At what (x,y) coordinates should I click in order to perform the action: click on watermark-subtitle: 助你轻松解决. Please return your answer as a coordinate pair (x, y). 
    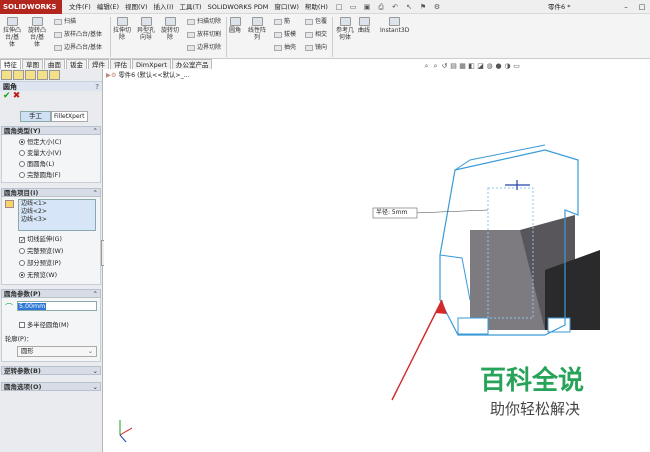
    Looking at the image, I should click on (535, 409).